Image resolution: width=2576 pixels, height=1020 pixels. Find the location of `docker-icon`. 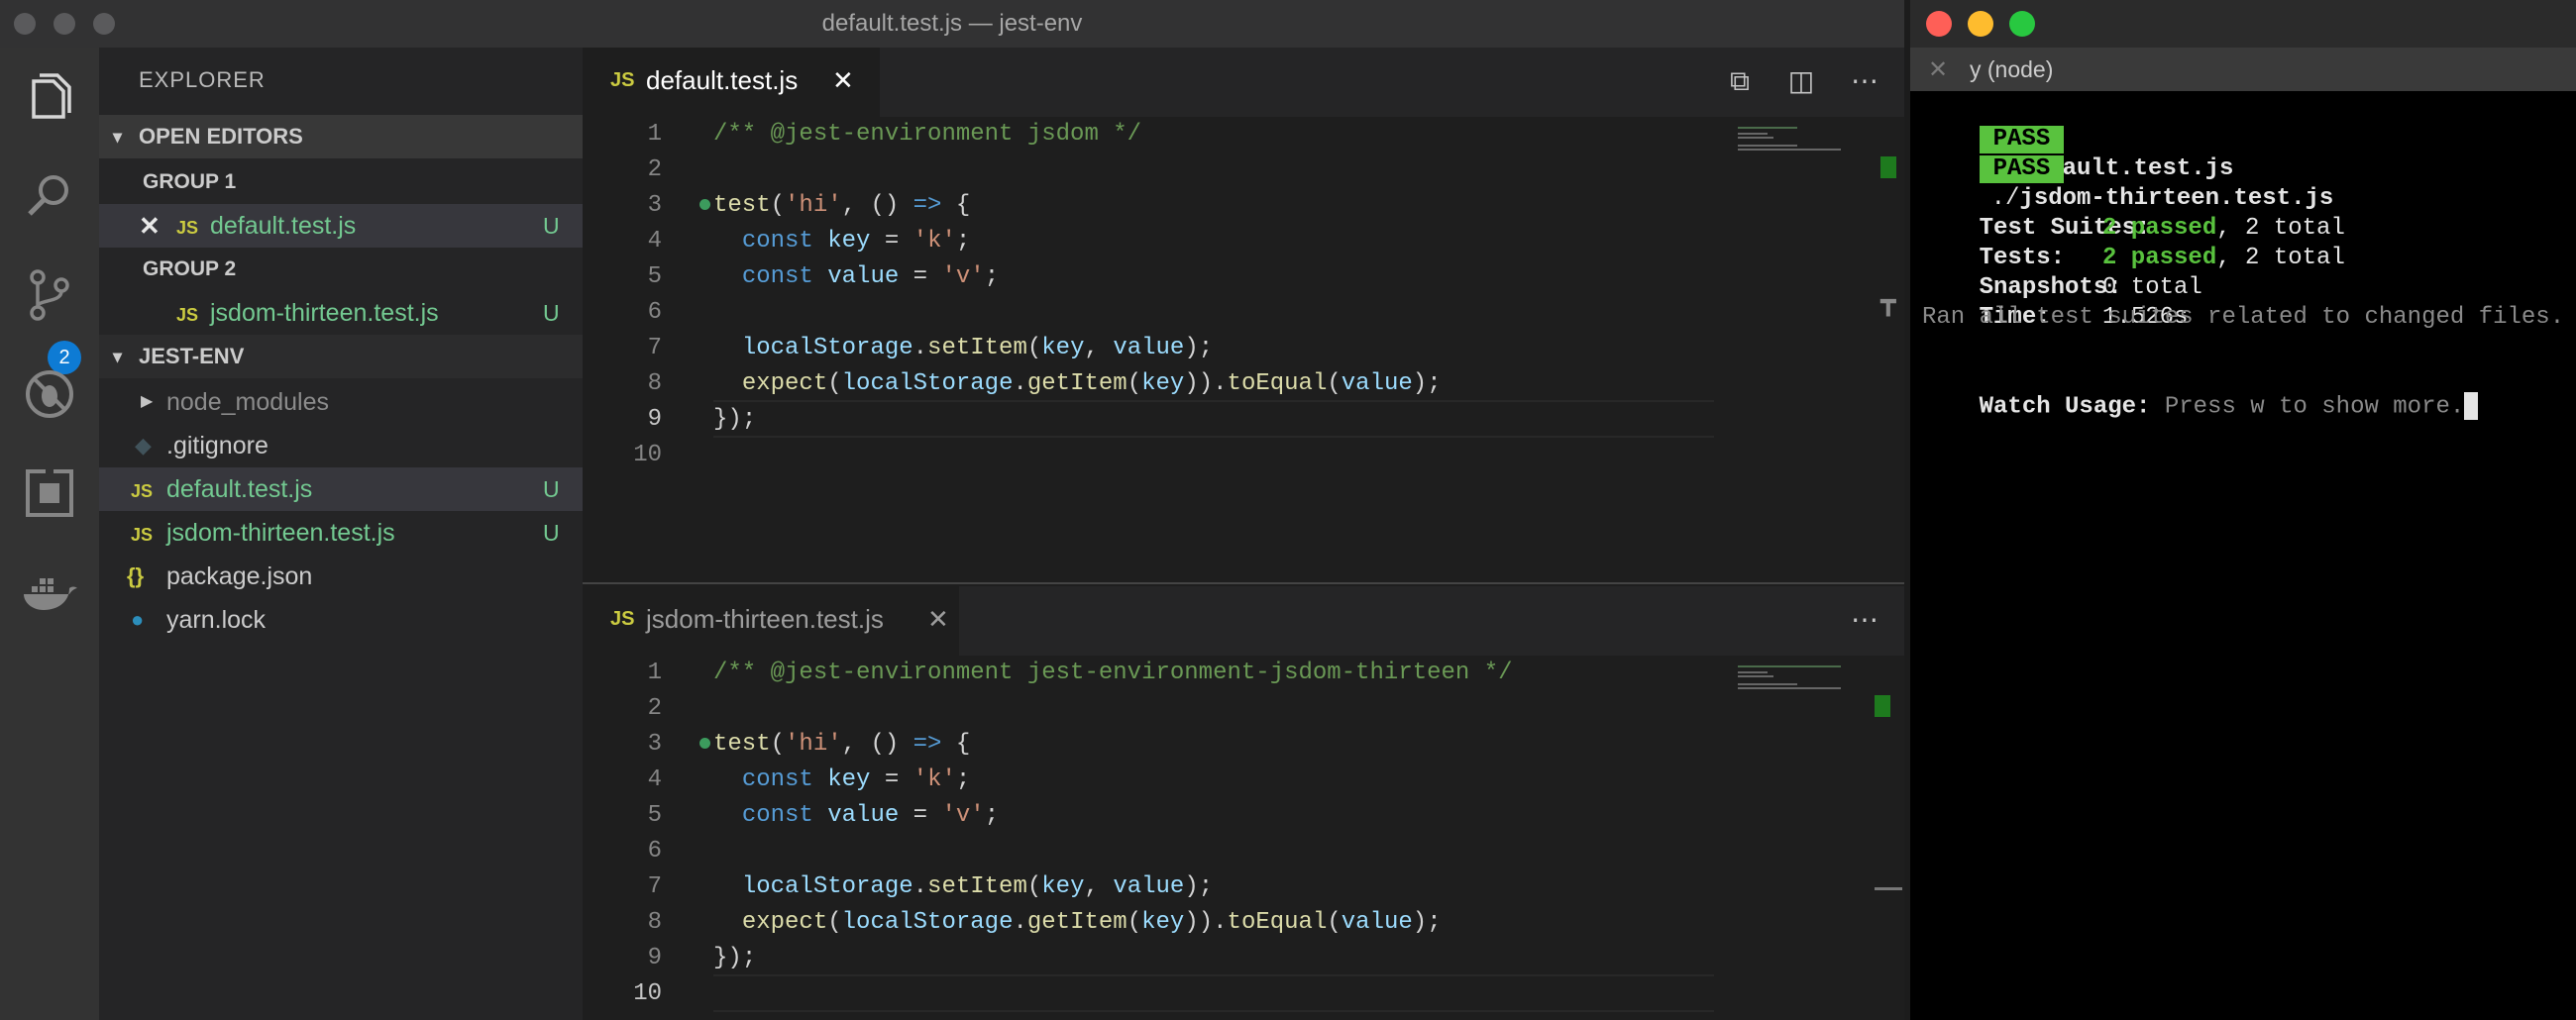

docker-icon is located at coordinates (49, 592).